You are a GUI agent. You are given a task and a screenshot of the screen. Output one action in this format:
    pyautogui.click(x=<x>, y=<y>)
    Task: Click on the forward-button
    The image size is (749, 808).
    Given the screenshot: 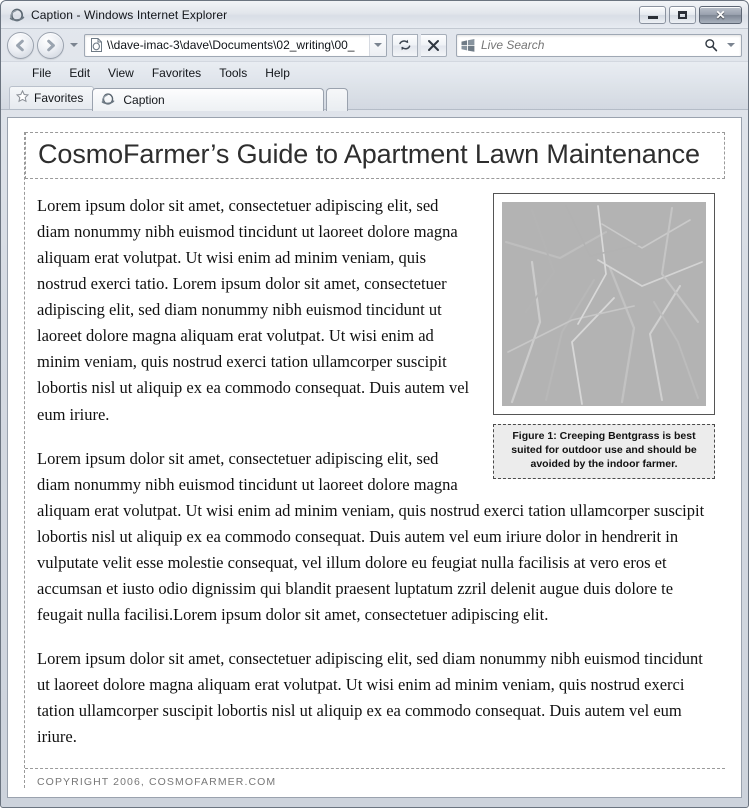 What is the action you would take?
    pyautogui.click(x=50, y=45)
    